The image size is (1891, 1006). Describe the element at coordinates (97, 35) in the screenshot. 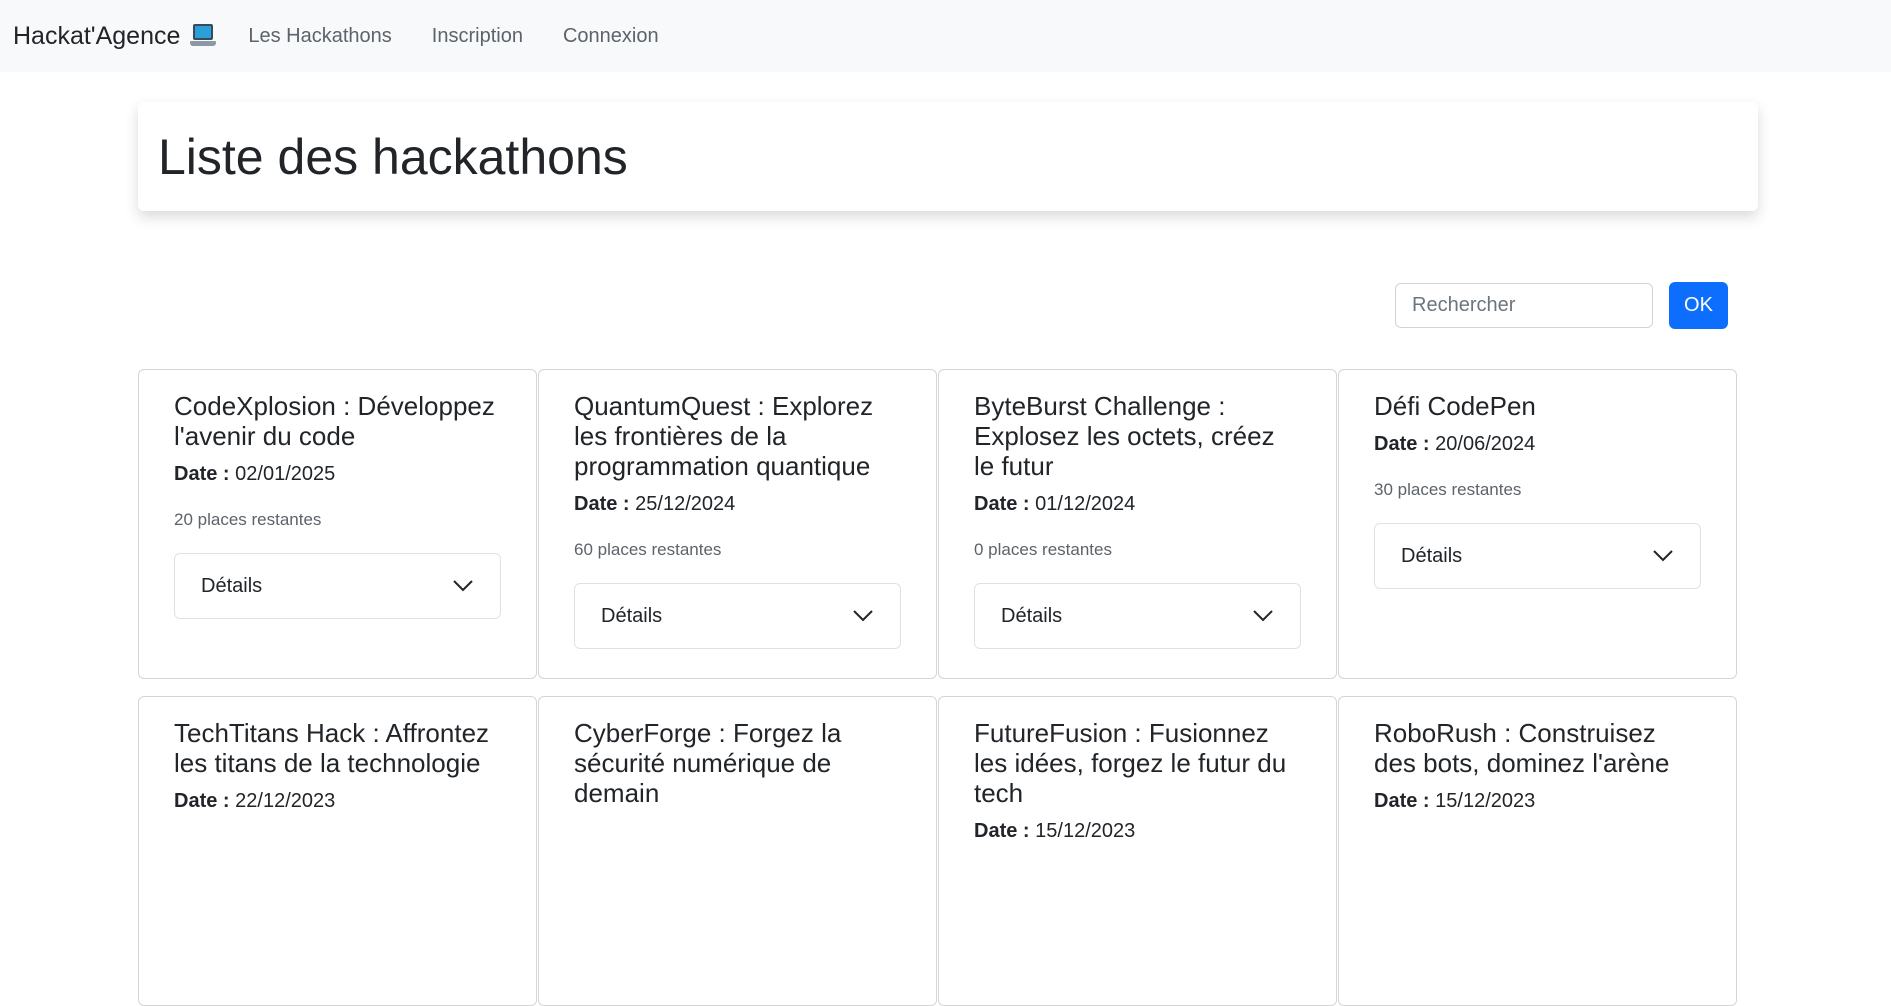

I see `brand-name: Hackat'Agence` at that location.